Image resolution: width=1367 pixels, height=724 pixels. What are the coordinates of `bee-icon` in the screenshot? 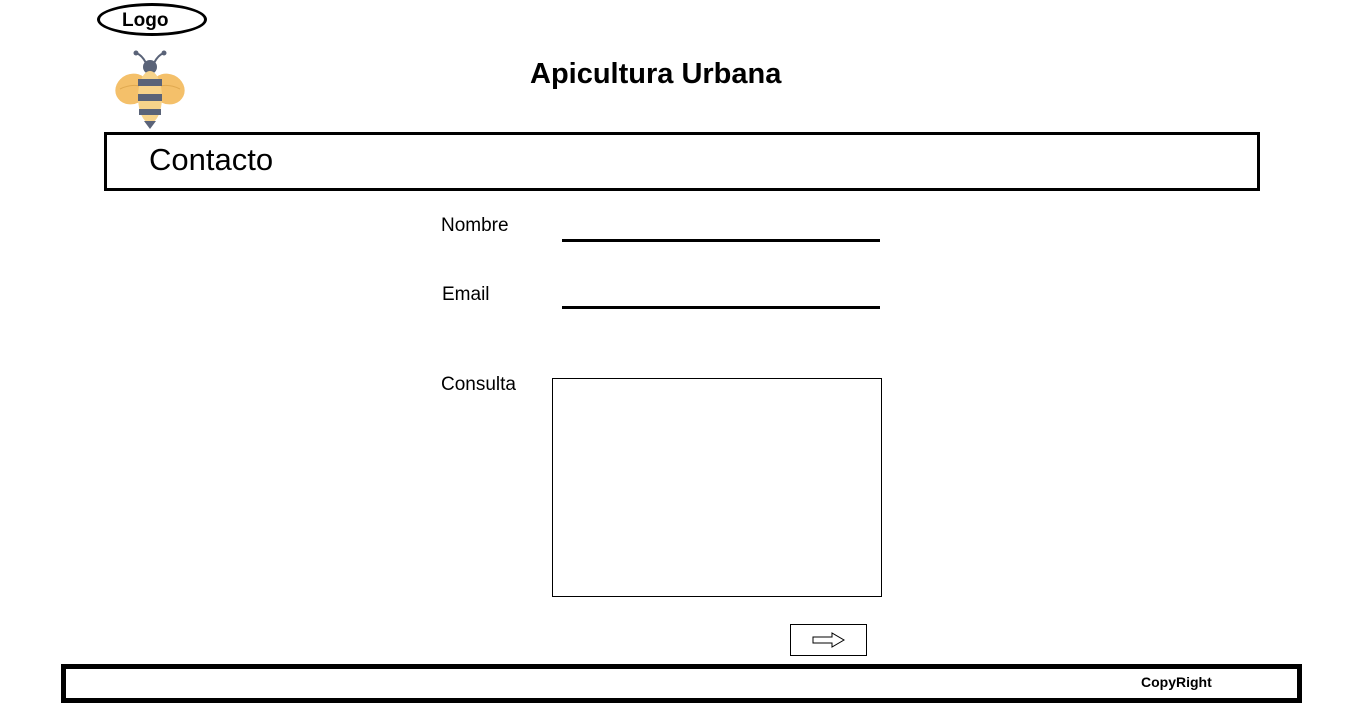 It's located at (150, 89).